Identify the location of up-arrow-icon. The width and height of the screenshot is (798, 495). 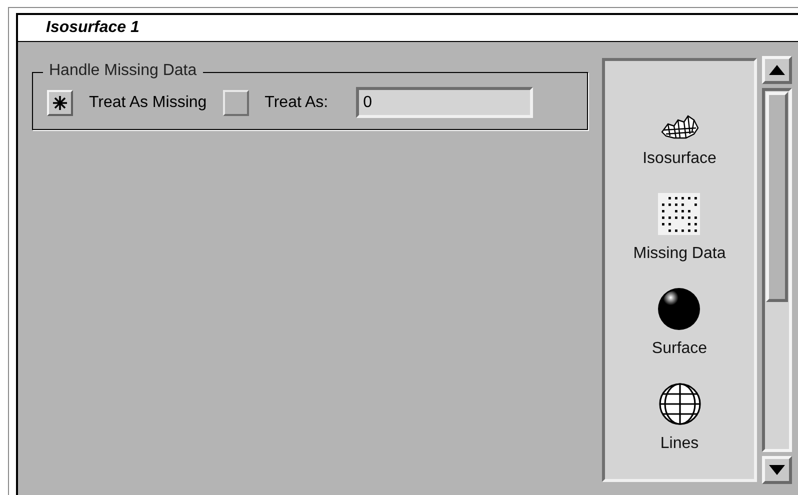
(777, 70).